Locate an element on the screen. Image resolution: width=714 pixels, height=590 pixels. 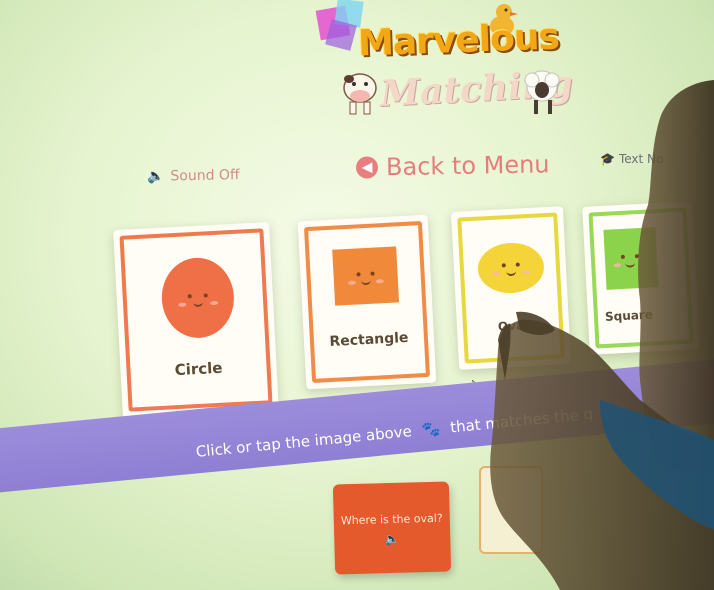
graduation-cap-icon: 🎓 is located at coordinates (607, 159).